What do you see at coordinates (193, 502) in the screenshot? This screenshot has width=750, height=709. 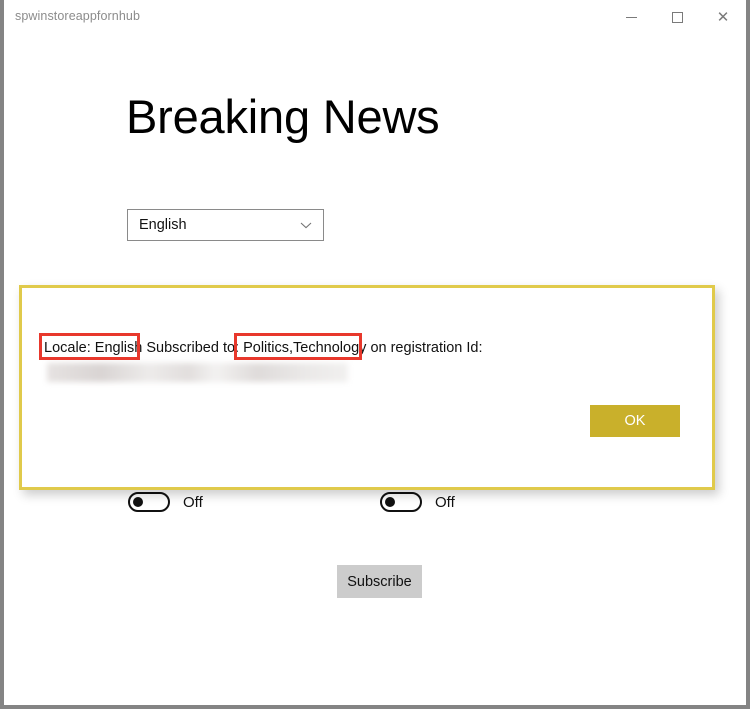 I see `toggle-politics-label: Off` at bounding box center [193, 502].